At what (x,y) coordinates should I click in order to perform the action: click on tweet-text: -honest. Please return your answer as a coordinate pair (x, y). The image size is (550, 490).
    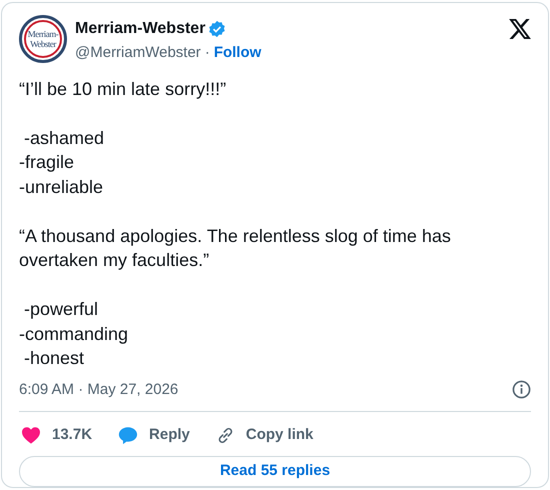
    Looking at the image, I should click on (54, 358).